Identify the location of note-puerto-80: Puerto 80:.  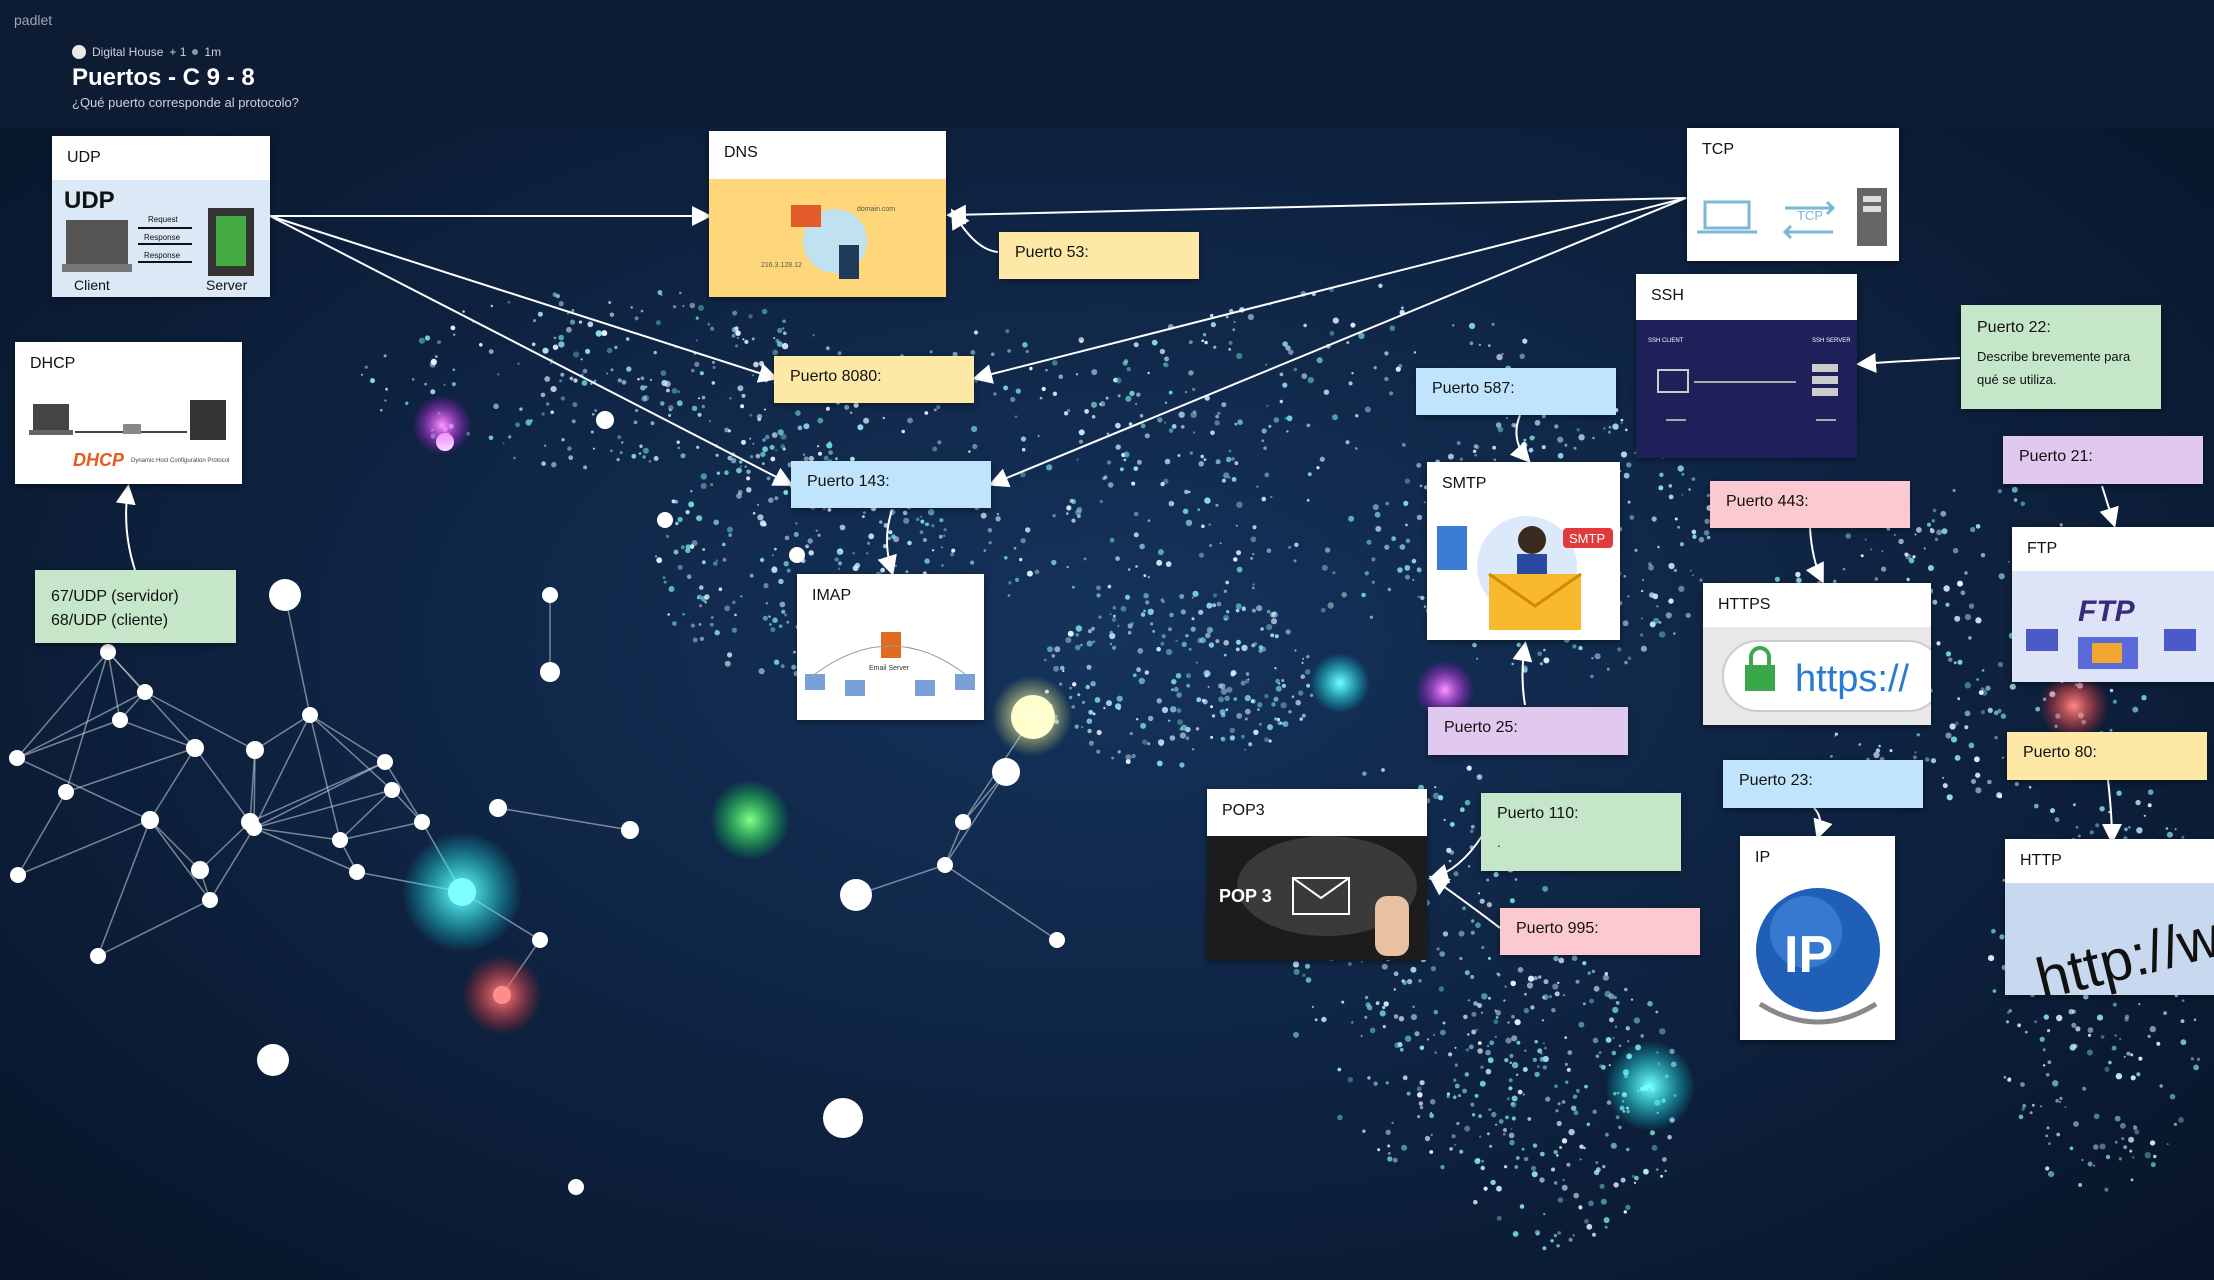
(2107, 756).